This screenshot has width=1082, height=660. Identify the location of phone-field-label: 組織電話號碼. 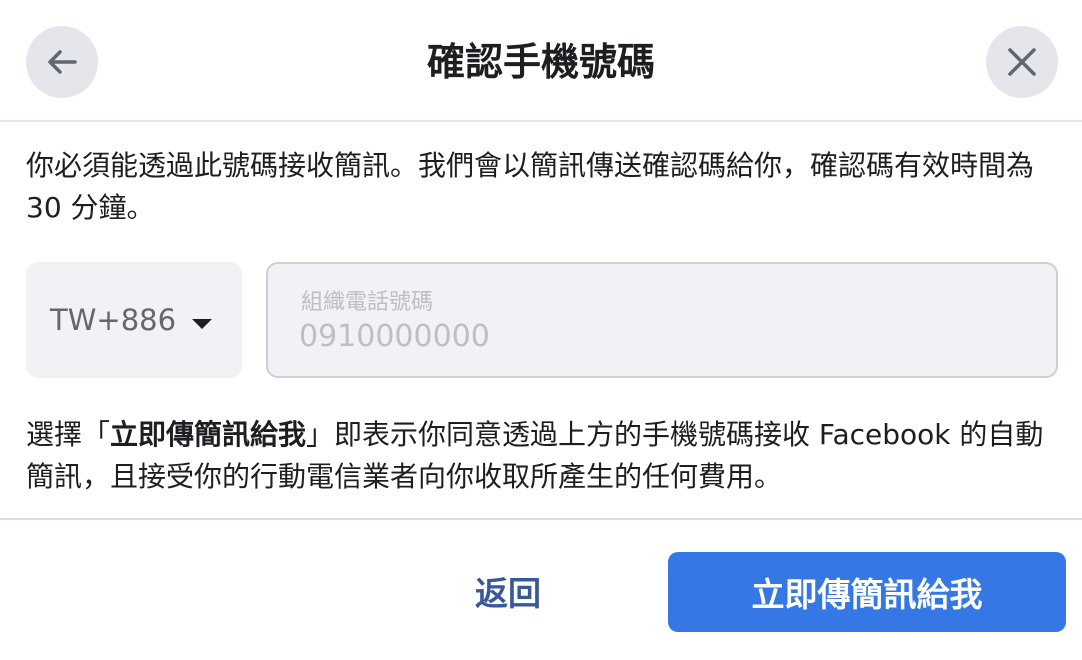
(367, 302).